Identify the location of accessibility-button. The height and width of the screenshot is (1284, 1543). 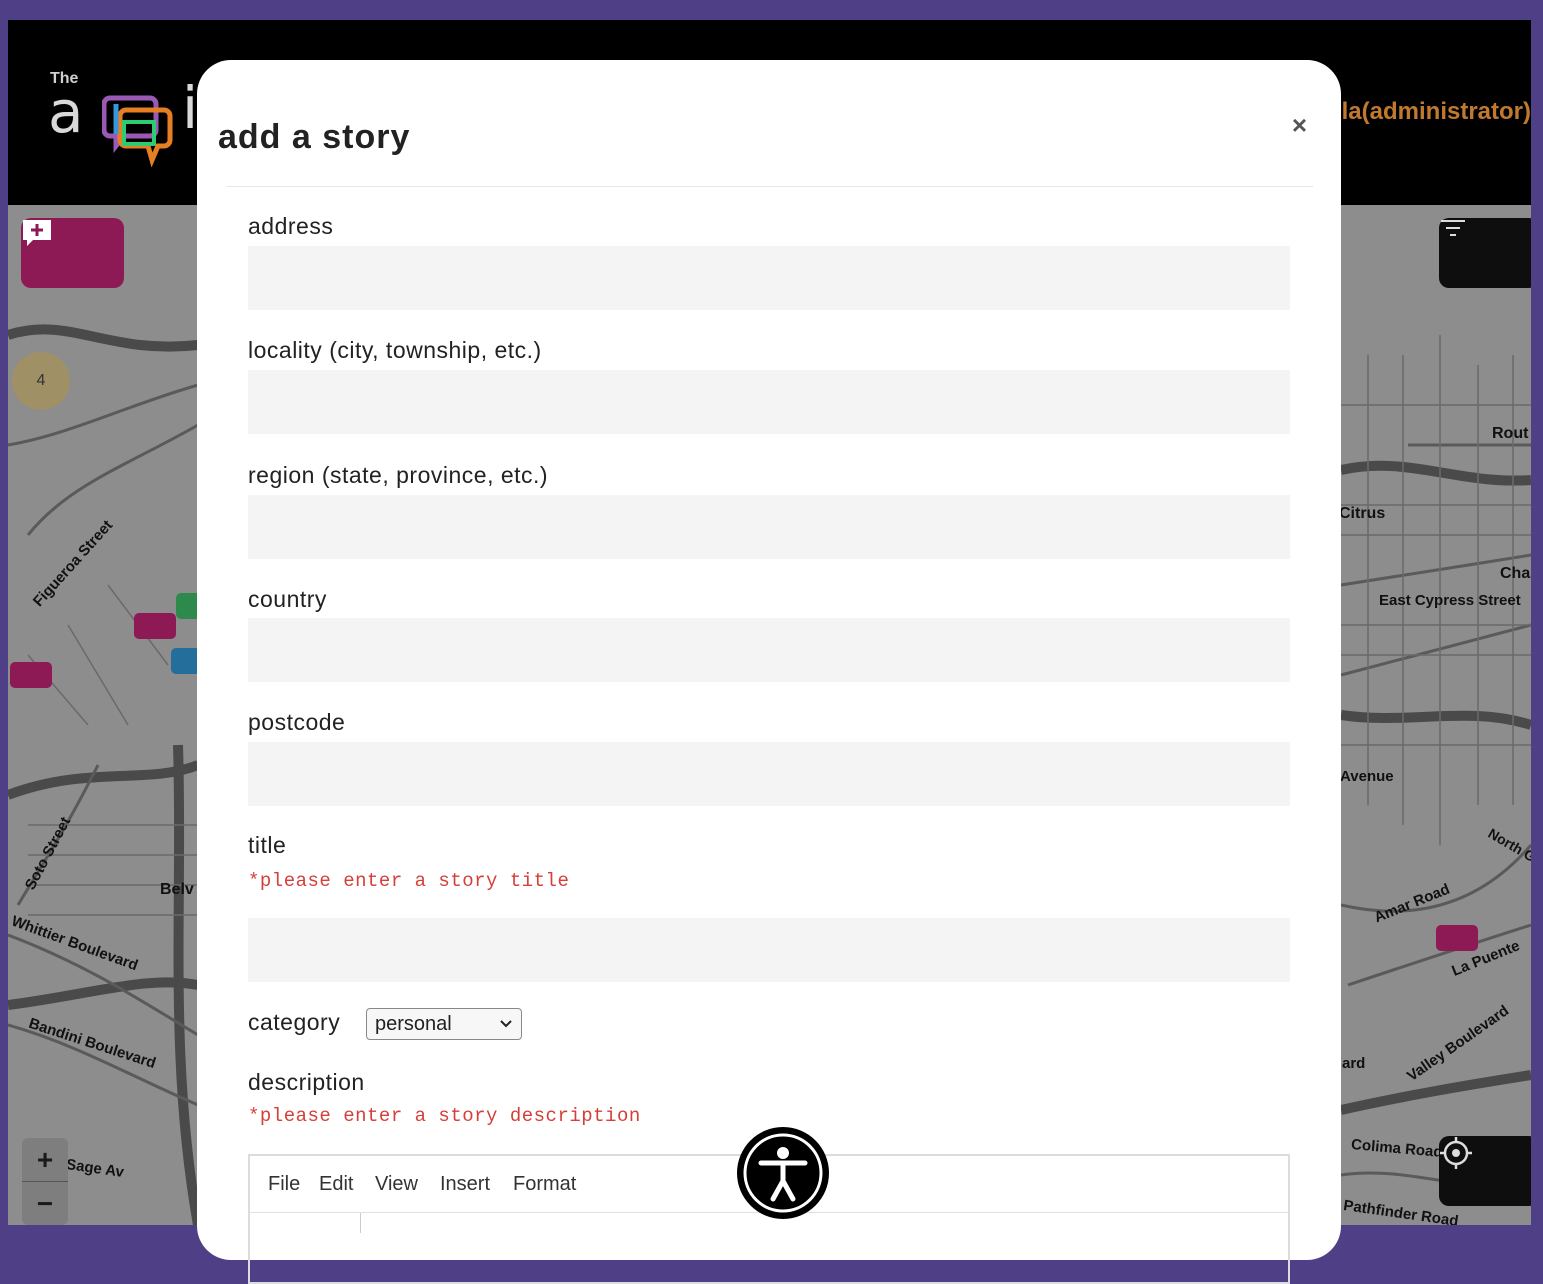
(783, 1173).